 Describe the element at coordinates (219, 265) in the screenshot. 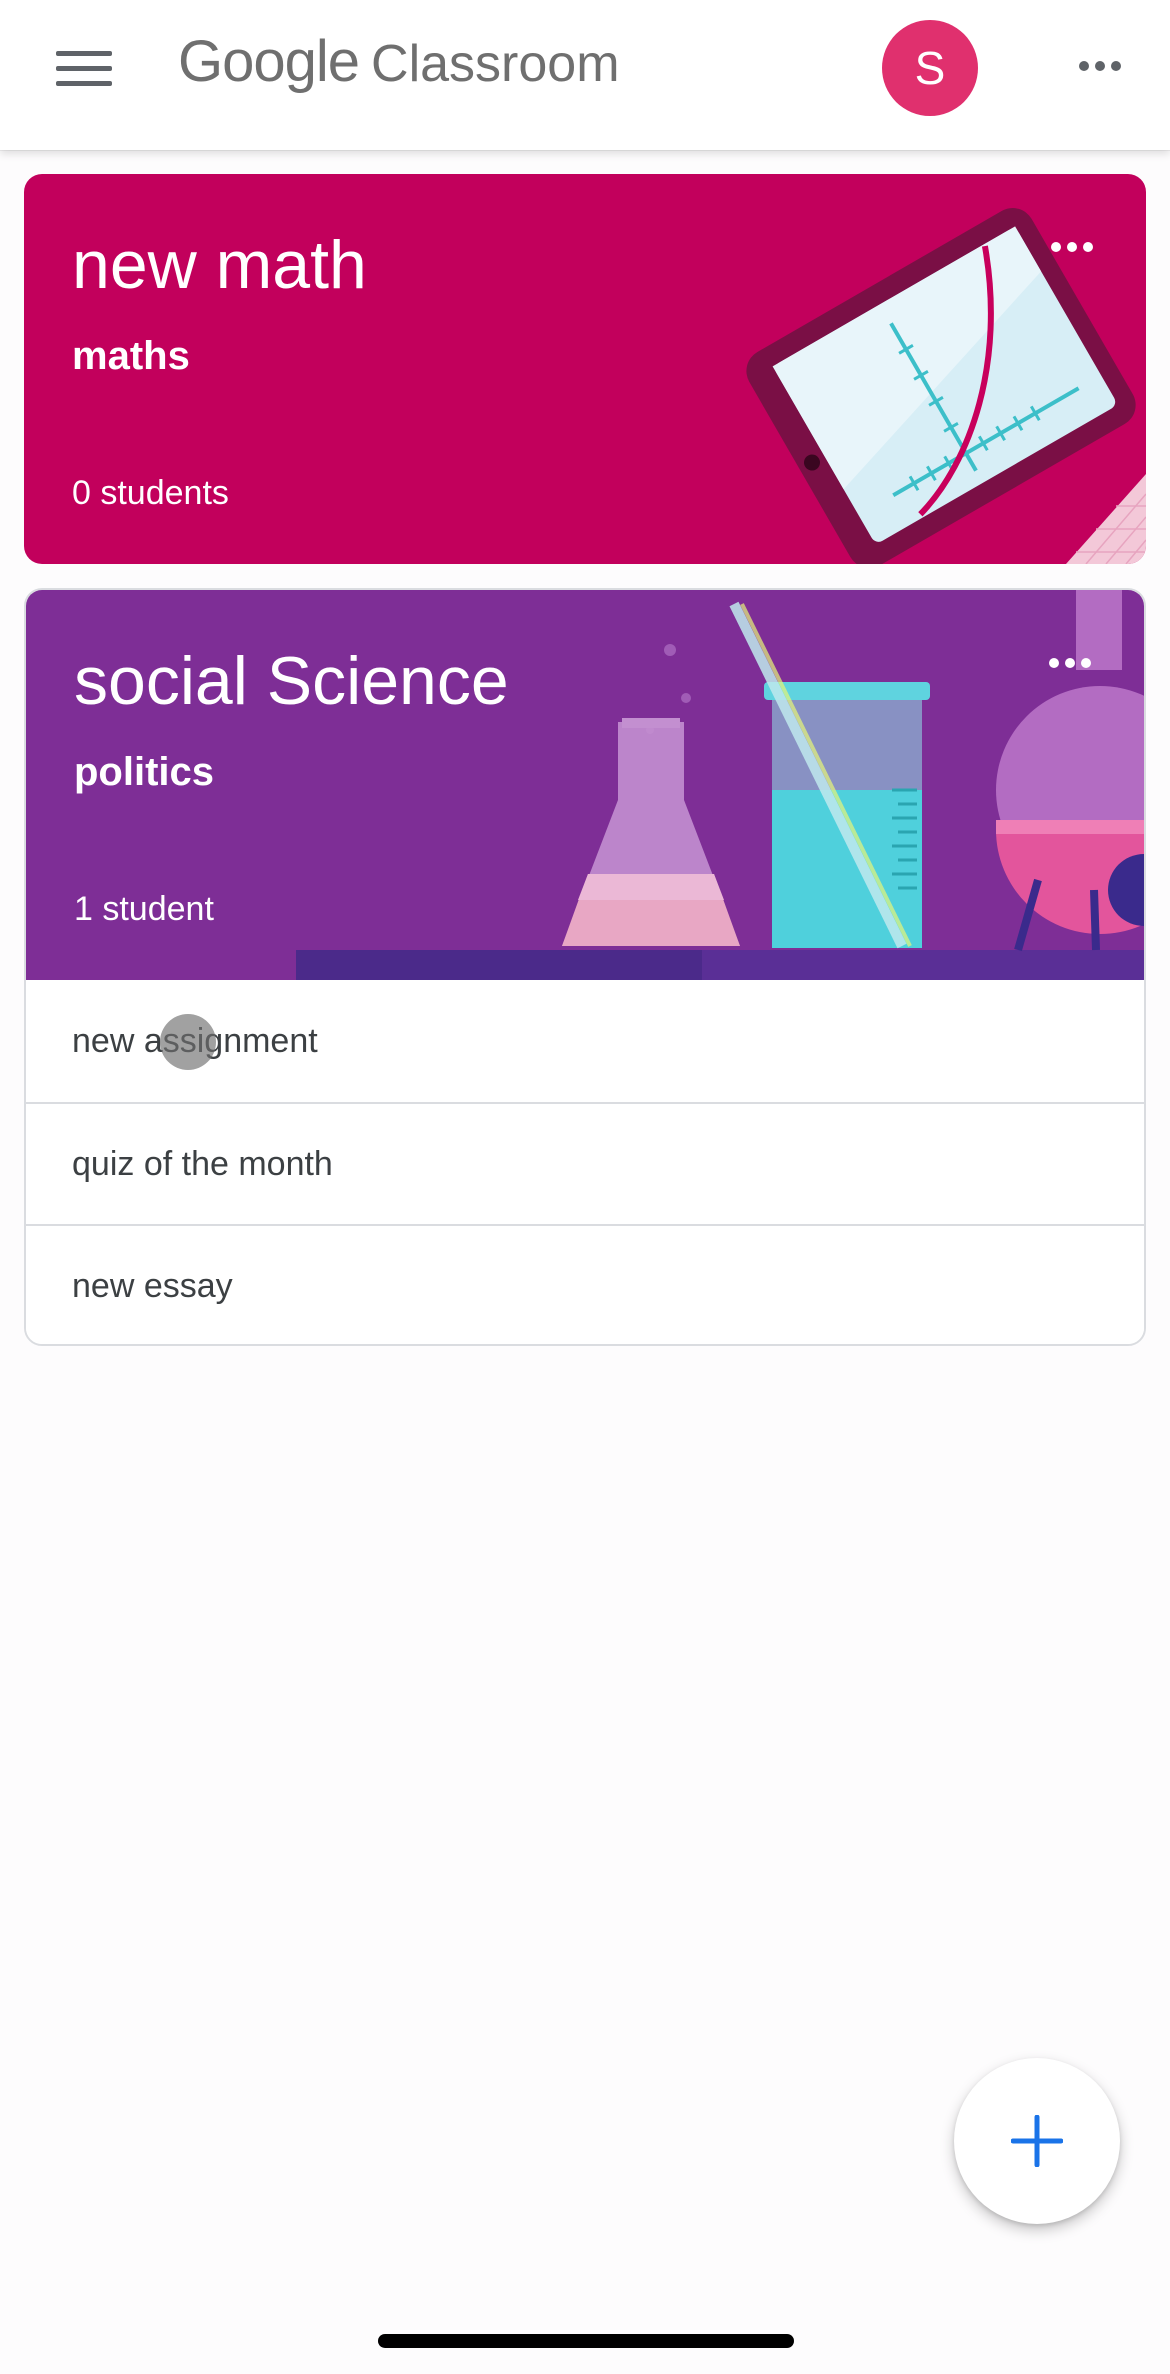

I see `class-title: new math` at that location.